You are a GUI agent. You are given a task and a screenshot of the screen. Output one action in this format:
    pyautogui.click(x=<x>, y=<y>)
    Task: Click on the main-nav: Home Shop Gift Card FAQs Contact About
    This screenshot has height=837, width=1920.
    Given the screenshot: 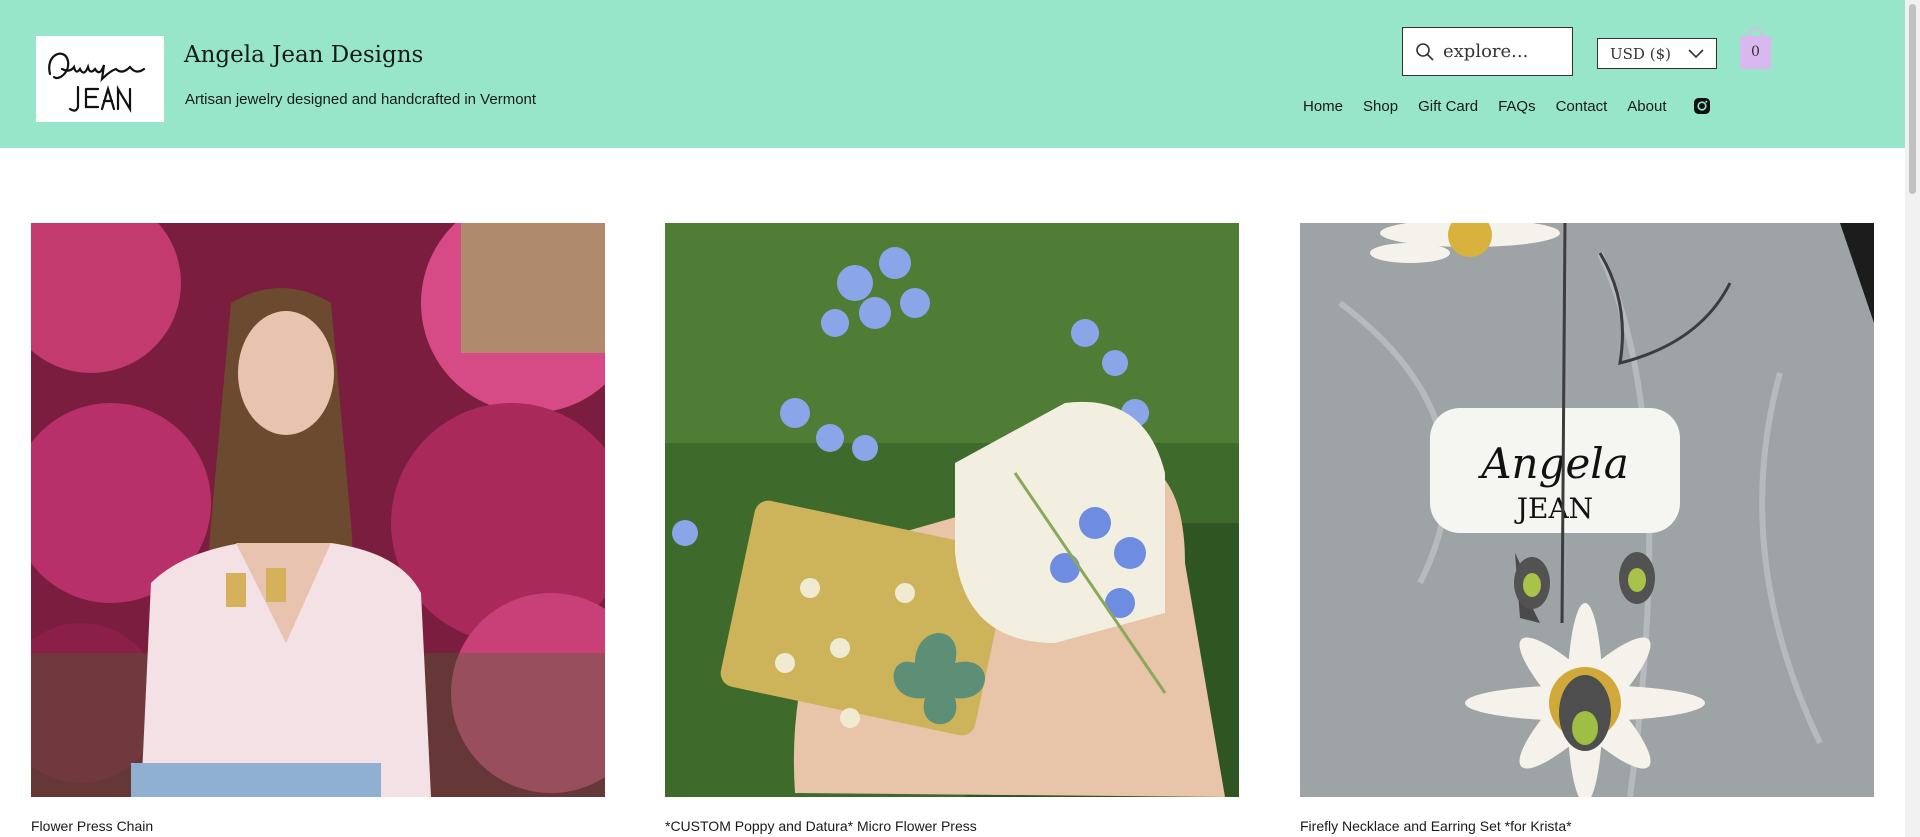 What is the action you would take?
    pyautogui.click(x=1507, y=106)
    